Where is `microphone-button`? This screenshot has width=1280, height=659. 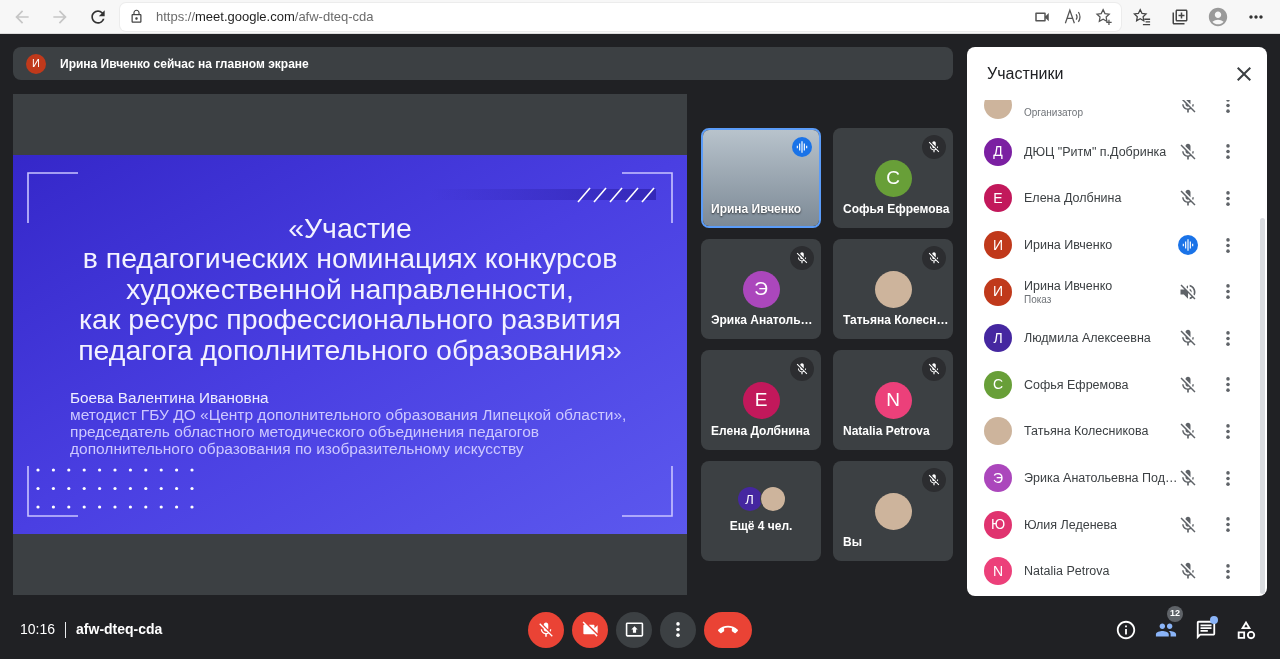
microphone-button is located at coordinates (546, 629).